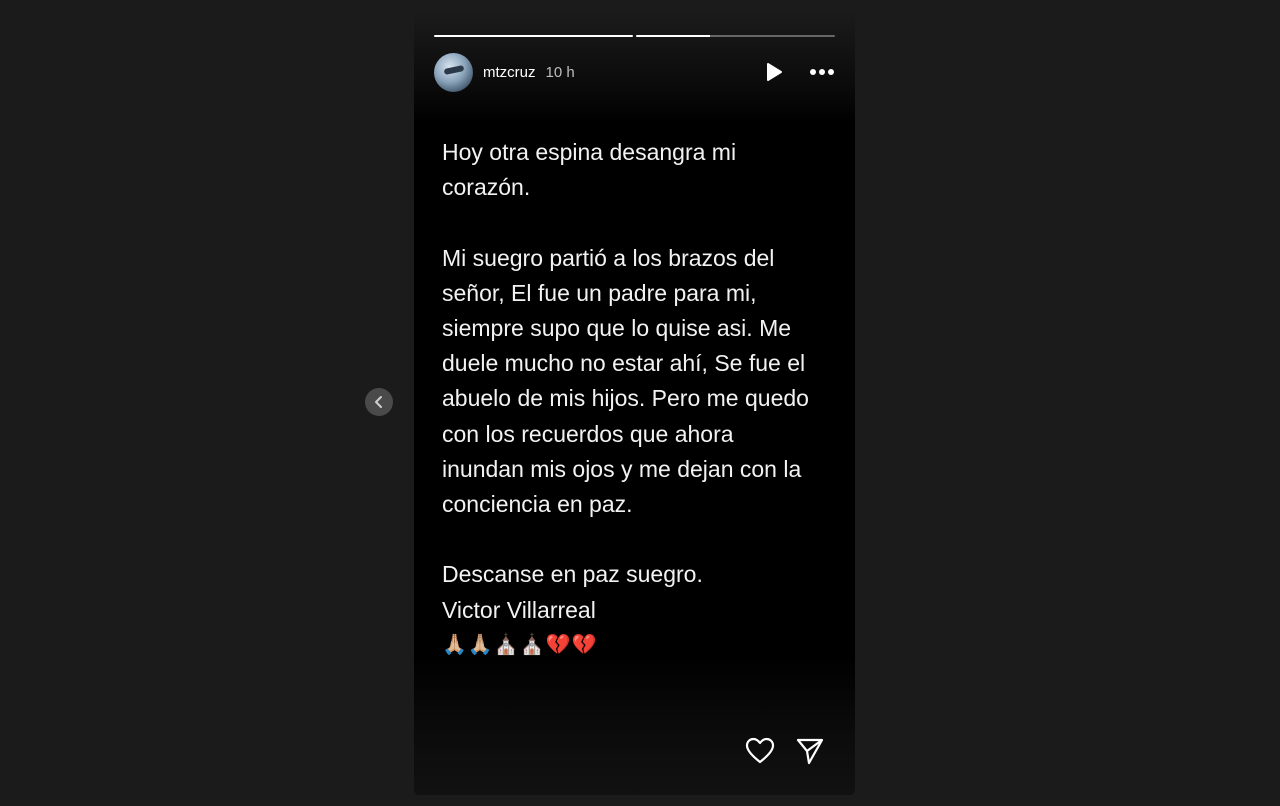 The width and height of the screenshot is (1280, 806). I want to click on play-icon, so click(774, 72).